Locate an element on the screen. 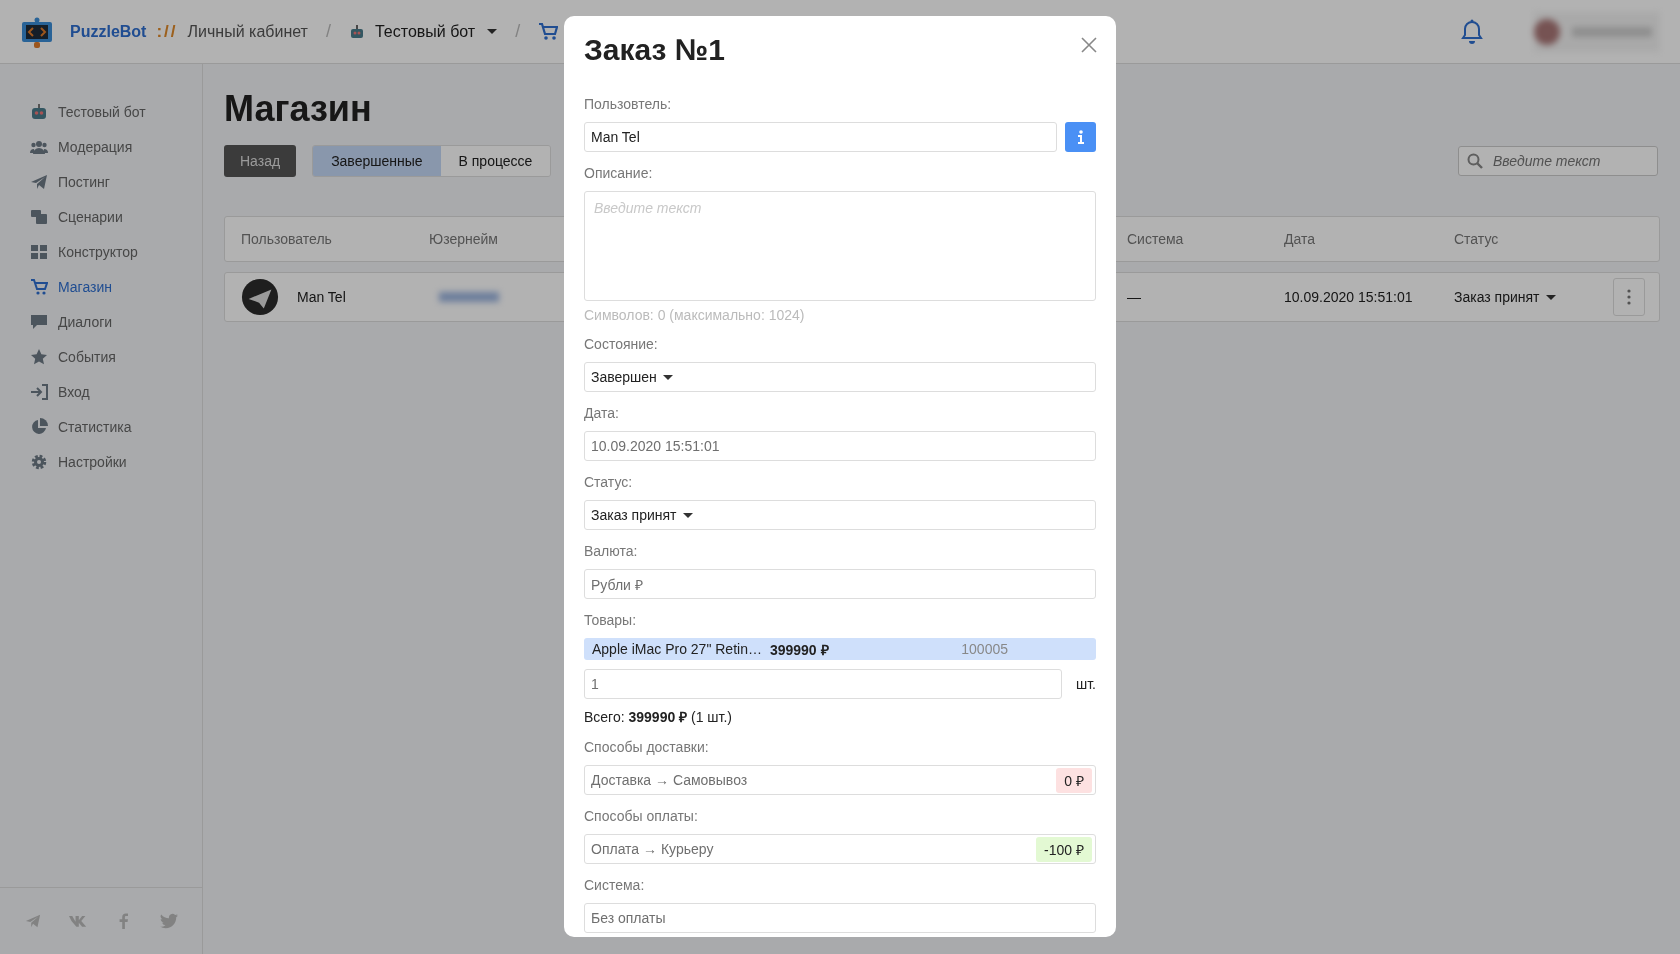 Image resolution: width=1680 pixels, height=954 pixels. product-code: 100005 is located at coordinates (984, 649).